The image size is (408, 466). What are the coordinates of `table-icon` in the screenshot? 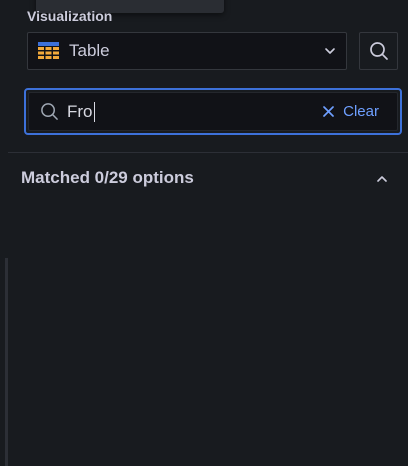 It's located at (48, 50).